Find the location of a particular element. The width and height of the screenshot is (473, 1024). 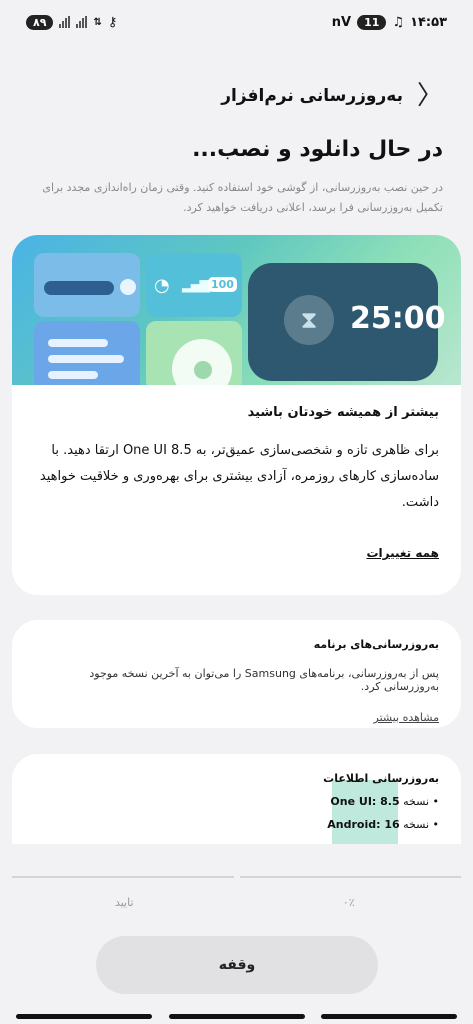

timer-tile: ⧗ 25:00 is located at coordinates (347, 322).